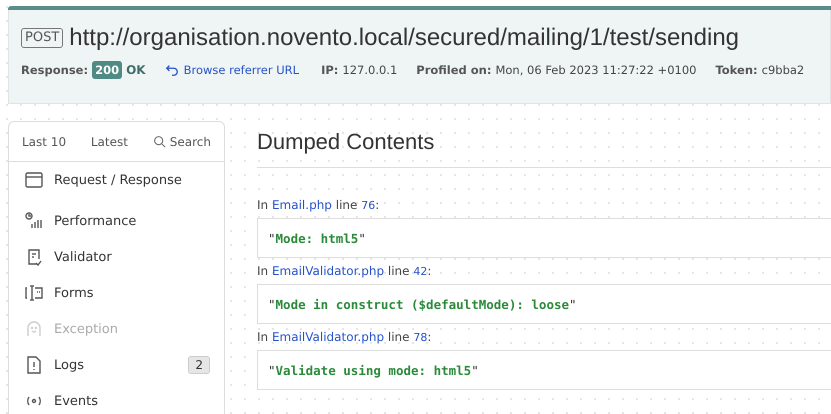  What do you see at coordinates (454, 70) in the screenshot?
I see `profiled-on-label: Profiled on:` at bounding box center [454, 70].